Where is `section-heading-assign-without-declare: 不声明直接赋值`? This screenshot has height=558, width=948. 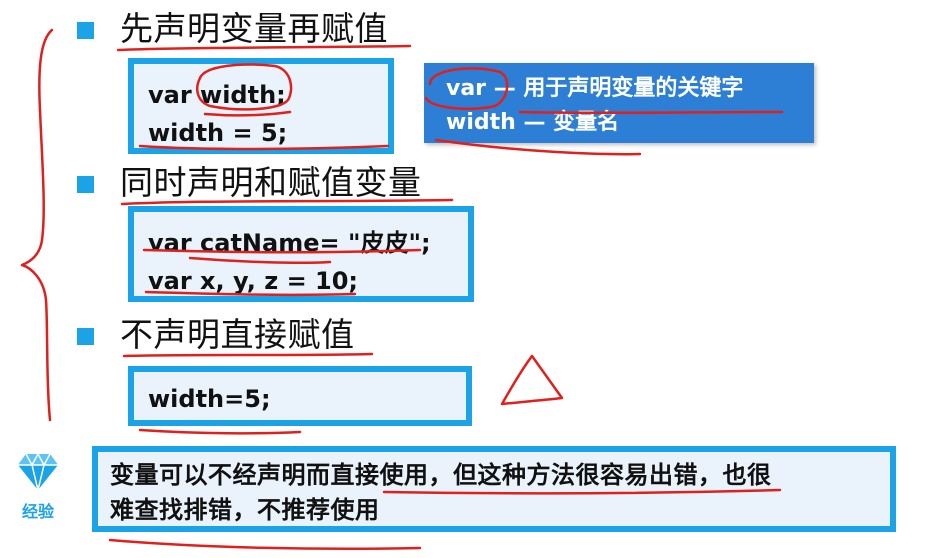 section-heading-assign-without-declare: 不声明直接赋值 is located at coordinates (237, 334).